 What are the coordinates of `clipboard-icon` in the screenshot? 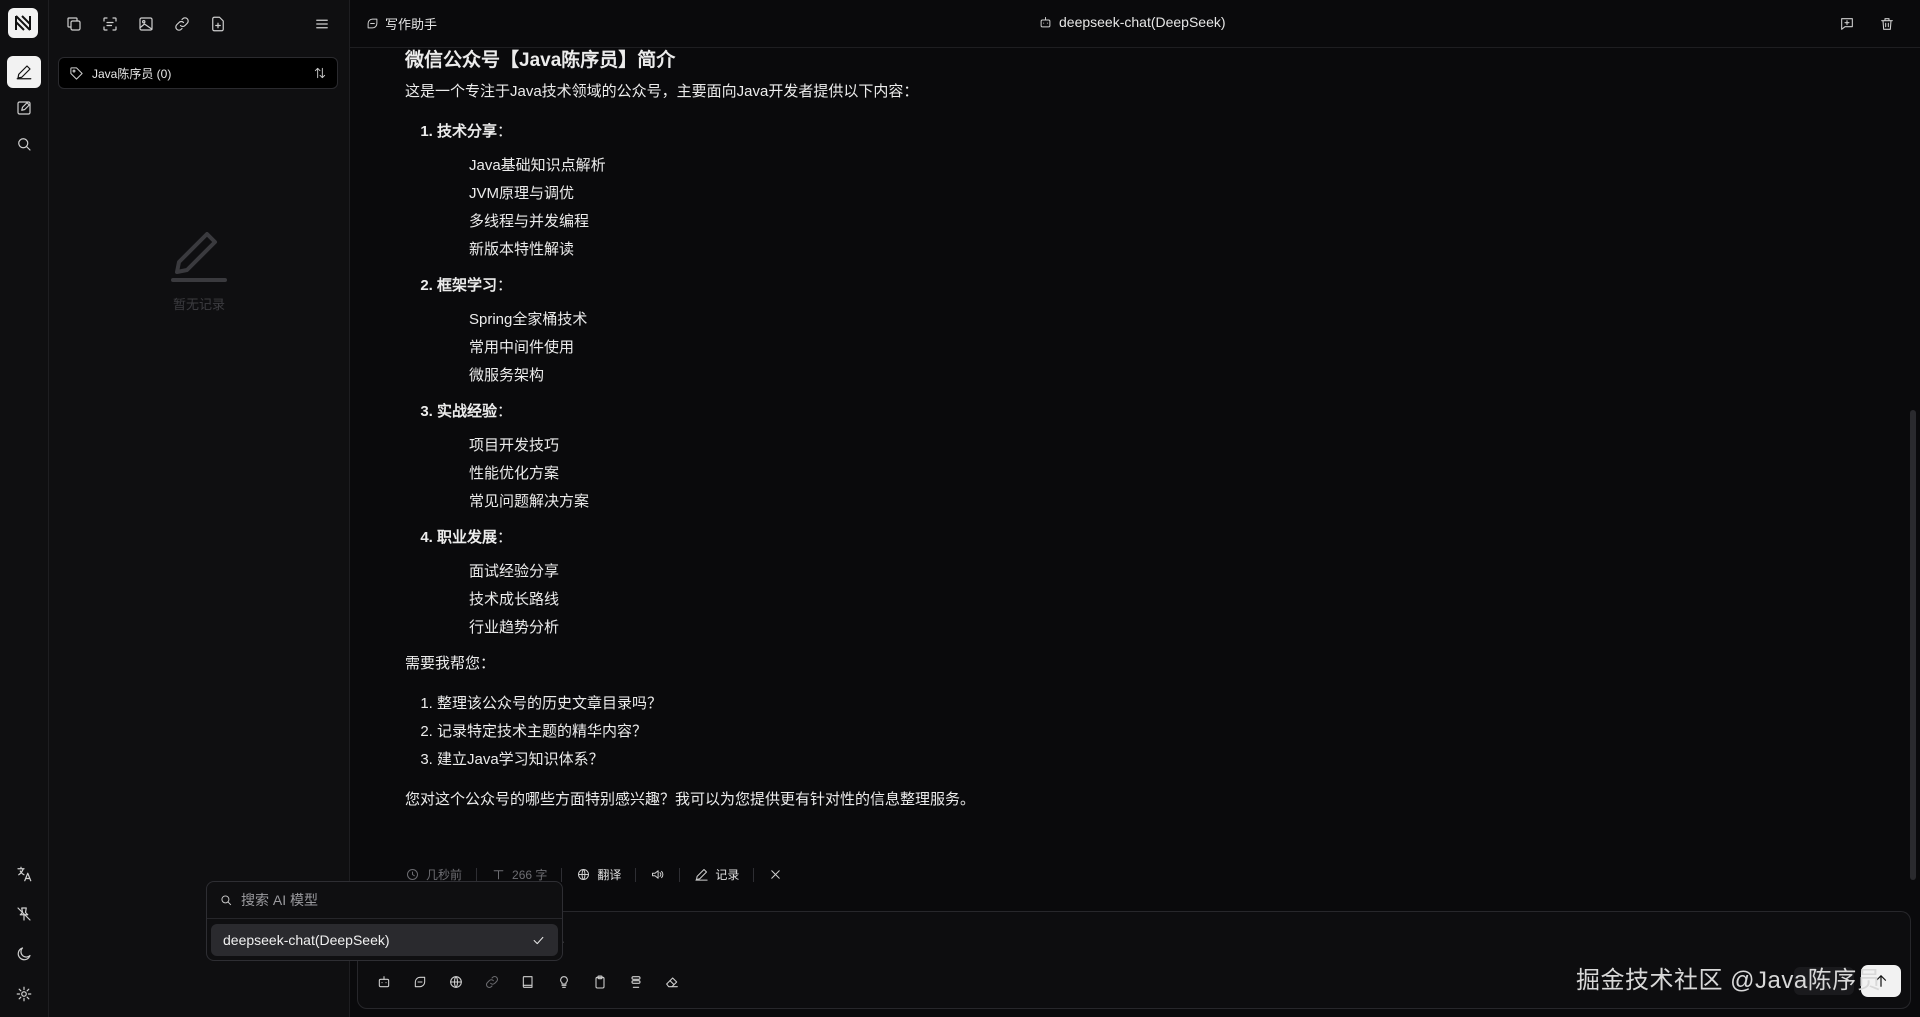 It's located at (600, 982).